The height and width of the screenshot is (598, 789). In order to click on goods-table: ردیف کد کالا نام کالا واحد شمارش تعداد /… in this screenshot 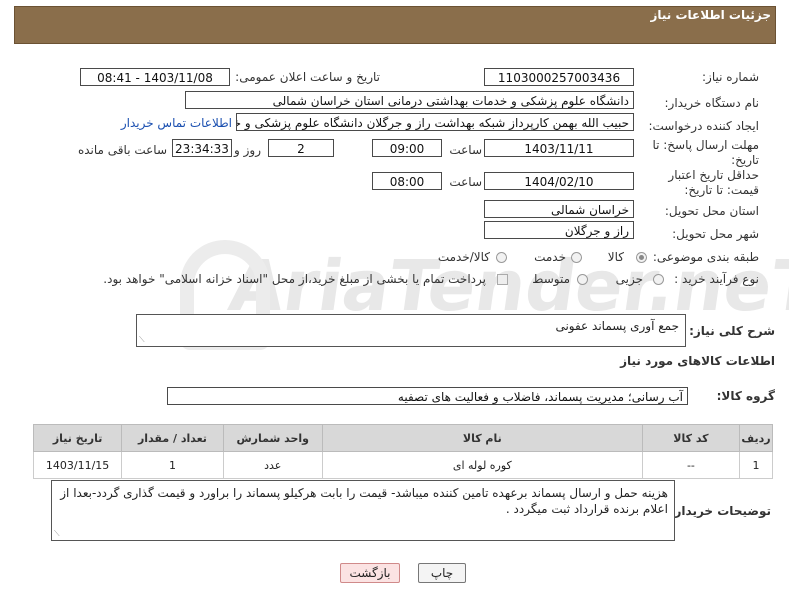, I will do `click(402, 451)`.